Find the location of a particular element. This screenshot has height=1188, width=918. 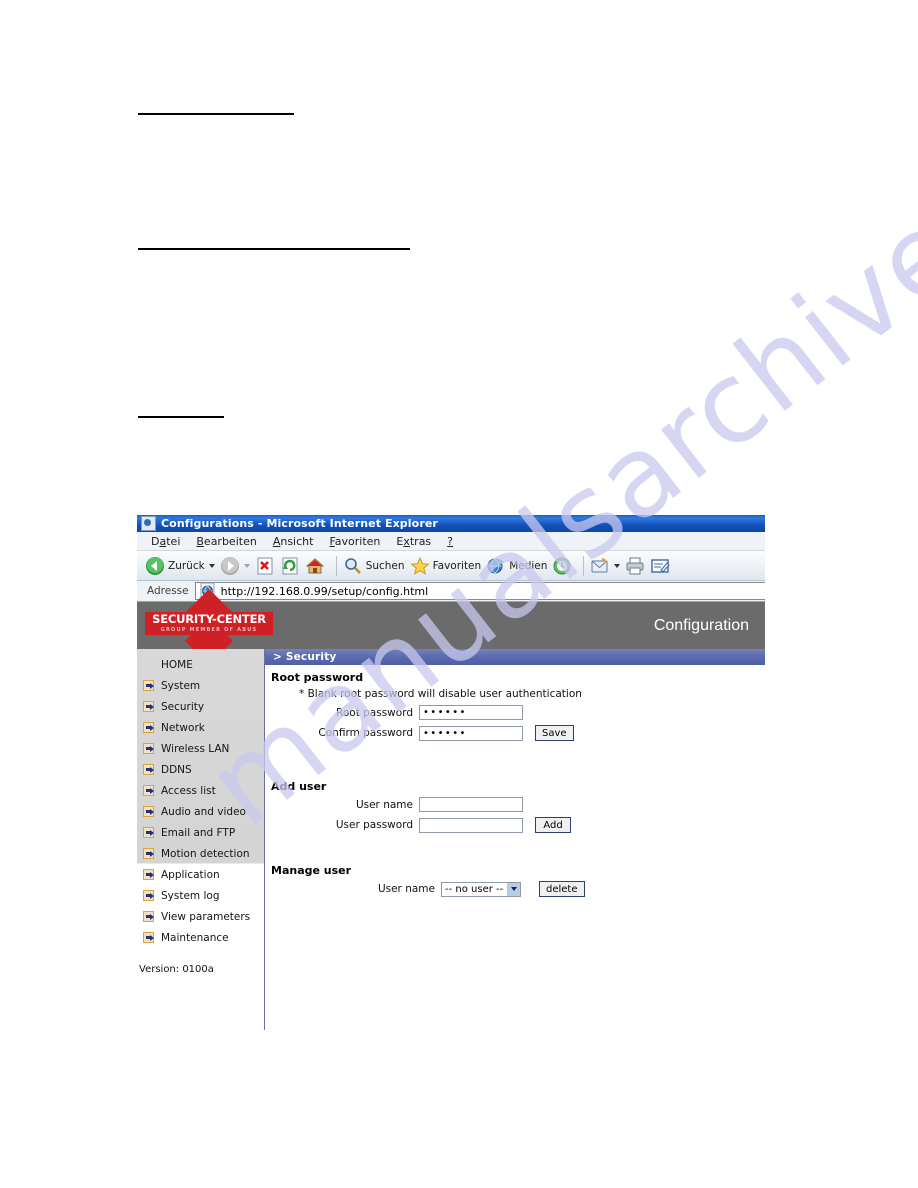

manage-user-row: User name -- no user -- delete is located at coordinates (518, 889).